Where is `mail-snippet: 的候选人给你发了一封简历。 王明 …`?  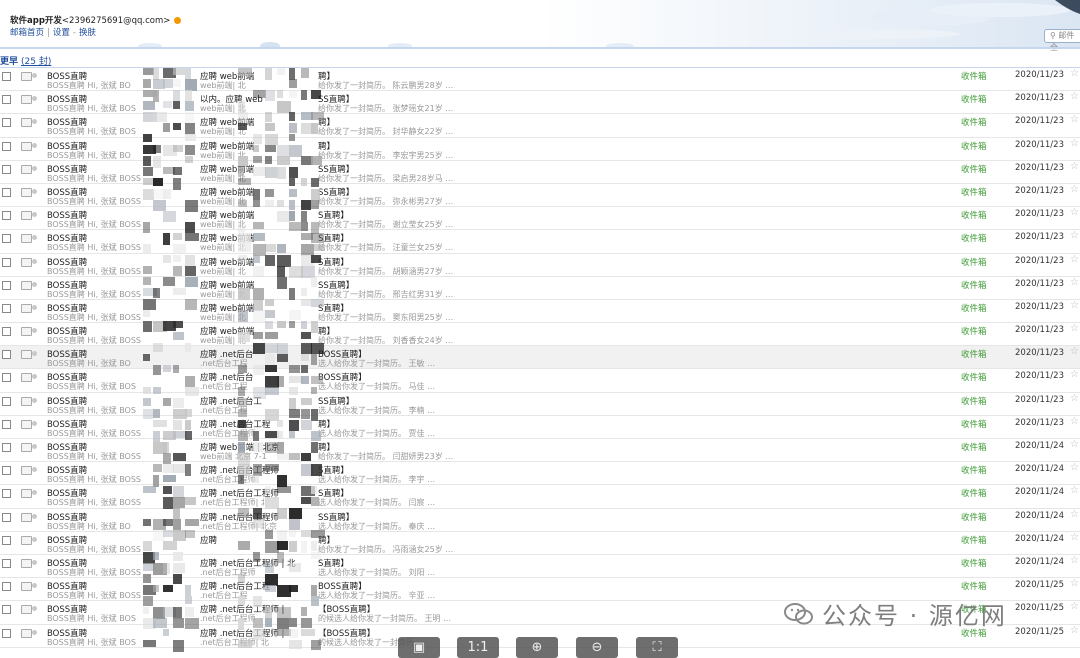 mail-snippet: 的候选人给你发了一封简历。 王明 … is located at coordinates (385, 619).